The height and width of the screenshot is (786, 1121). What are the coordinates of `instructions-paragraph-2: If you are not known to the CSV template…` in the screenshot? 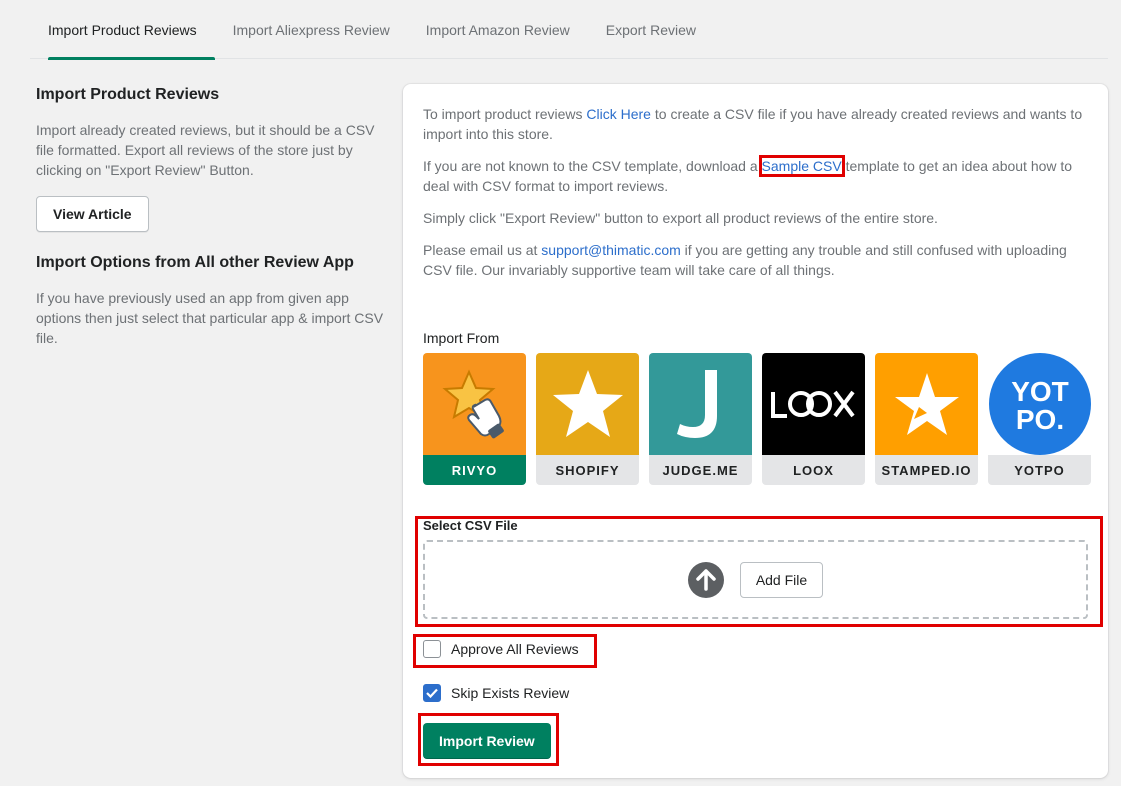 It's located at (755, 175).